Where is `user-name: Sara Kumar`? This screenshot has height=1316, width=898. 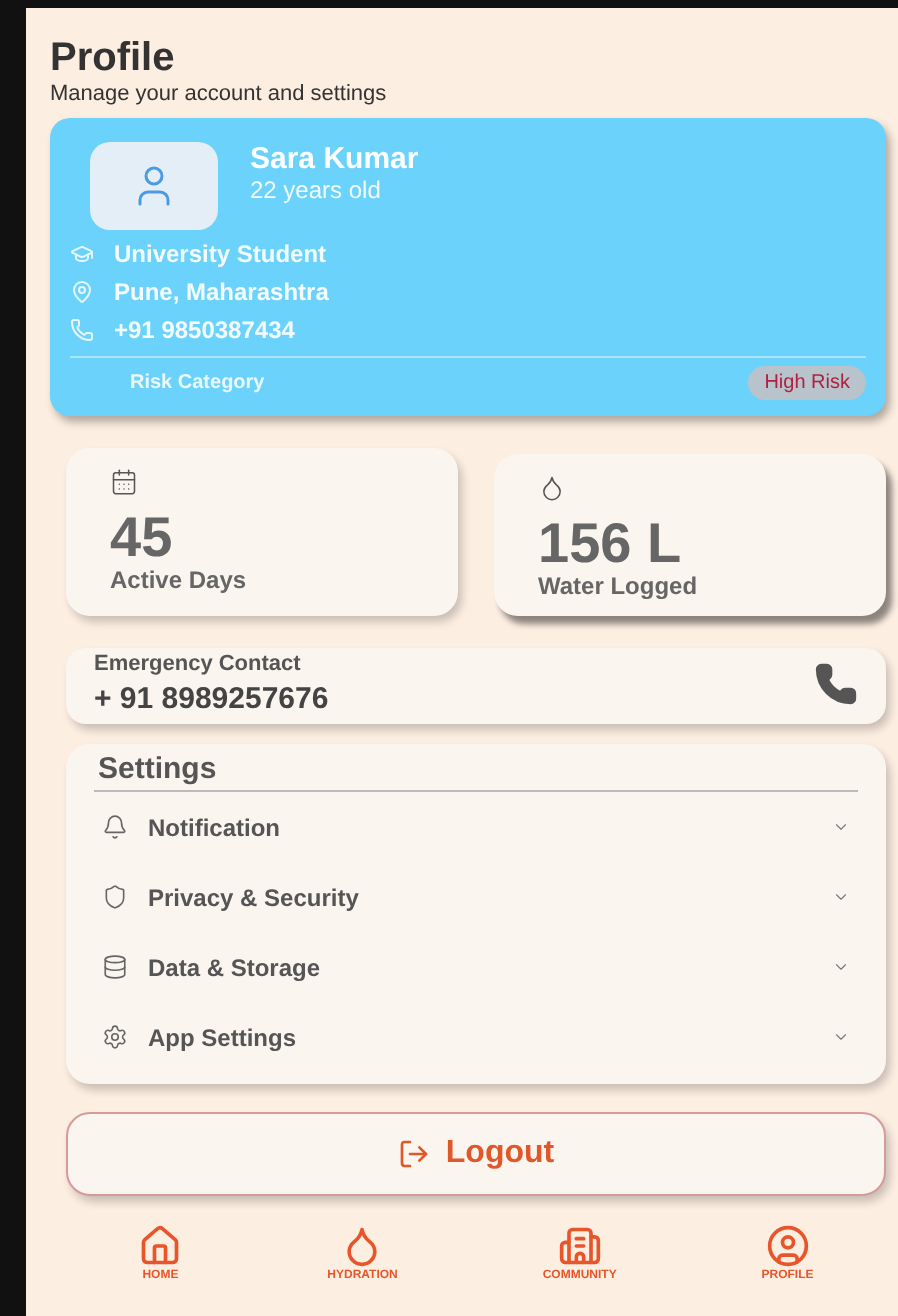 user-name: Sara Kumar is located at coordinates (334, 159).